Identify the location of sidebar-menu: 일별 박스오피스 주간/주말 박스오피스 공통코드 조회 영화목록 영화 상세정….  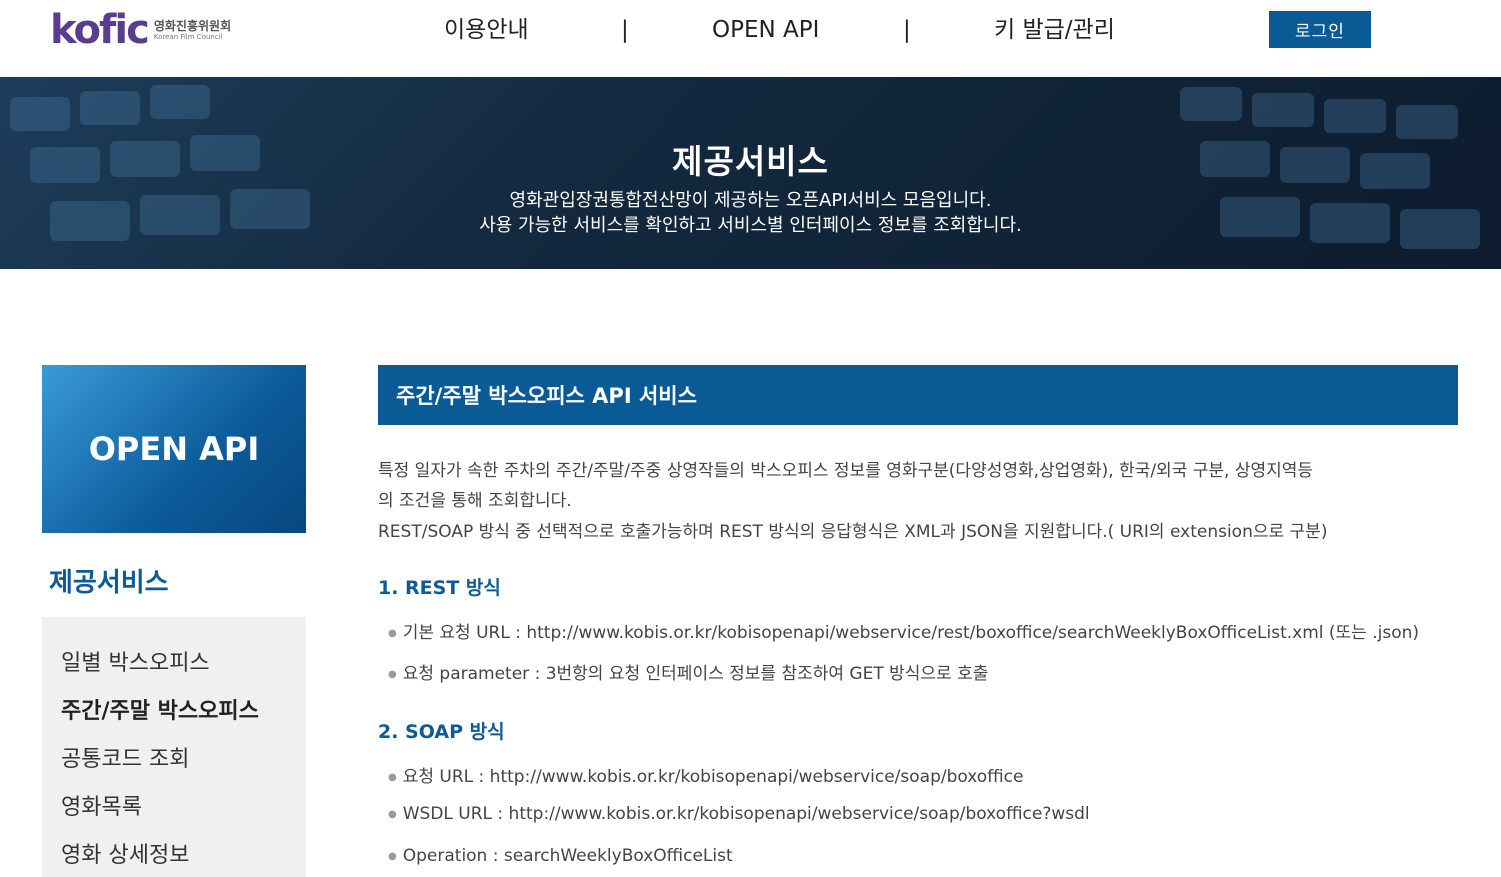
(174, 747).